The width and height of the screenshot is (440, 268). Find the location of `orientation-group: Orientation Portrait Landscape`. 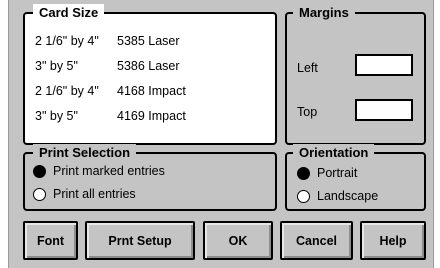

orientation-group: Orientation Portrait Landscape is located at coordinates (355, 177).